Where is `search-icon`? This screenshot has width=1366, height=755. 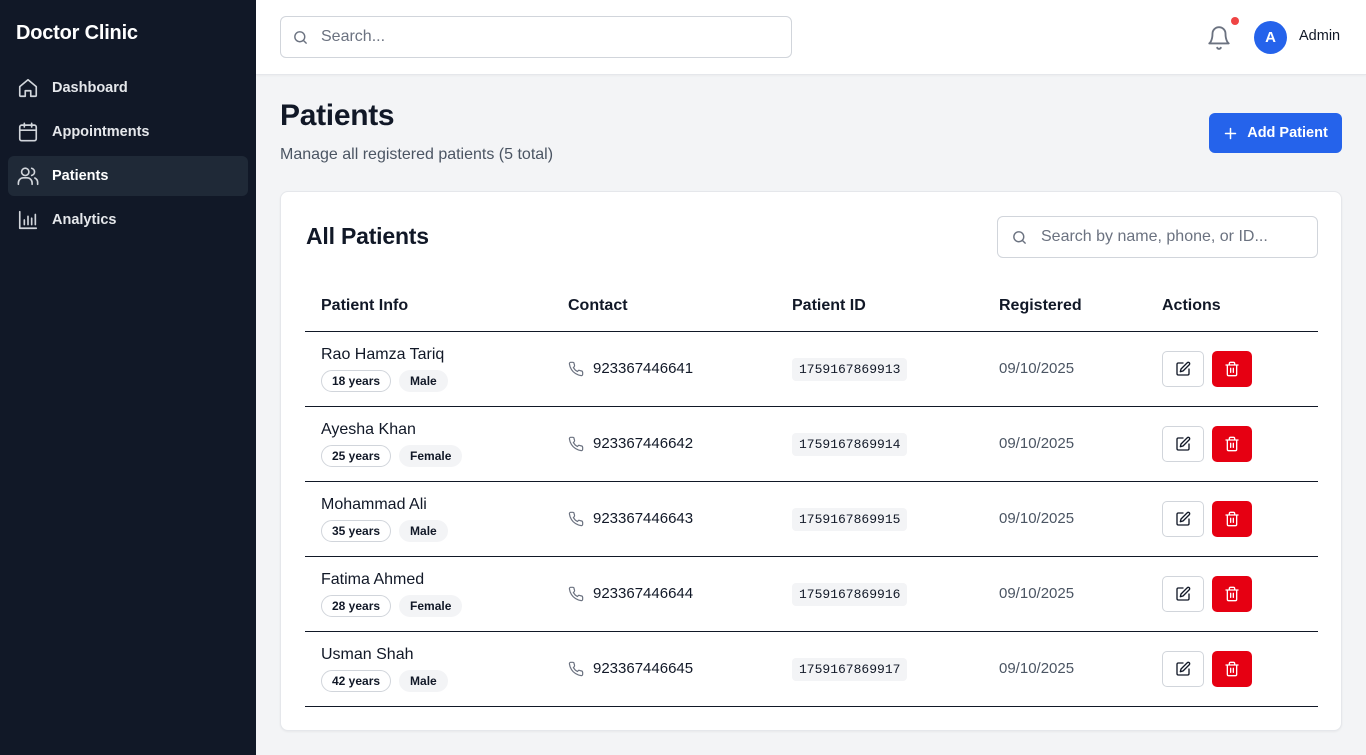
search-icon is located at coordinates (300, 37).